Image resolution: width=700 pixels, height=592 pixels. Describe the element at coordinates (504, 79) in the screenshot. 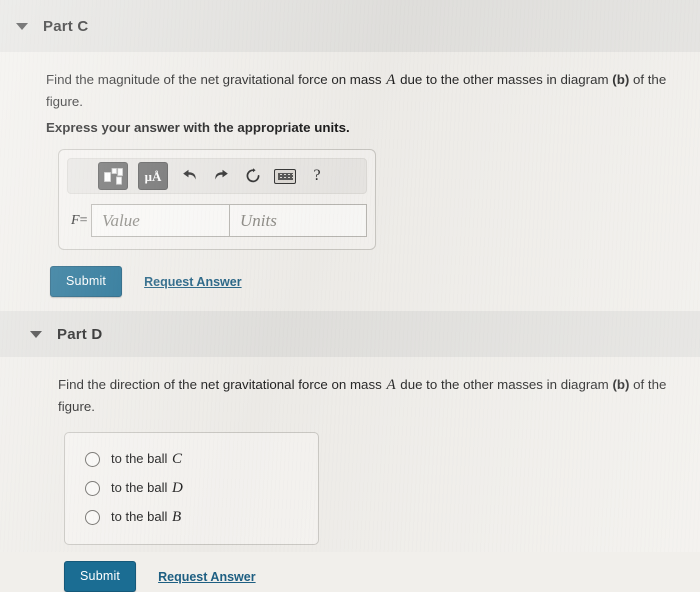

I see `part-c-question-text-2: due to the other masses in diagram` at that location.